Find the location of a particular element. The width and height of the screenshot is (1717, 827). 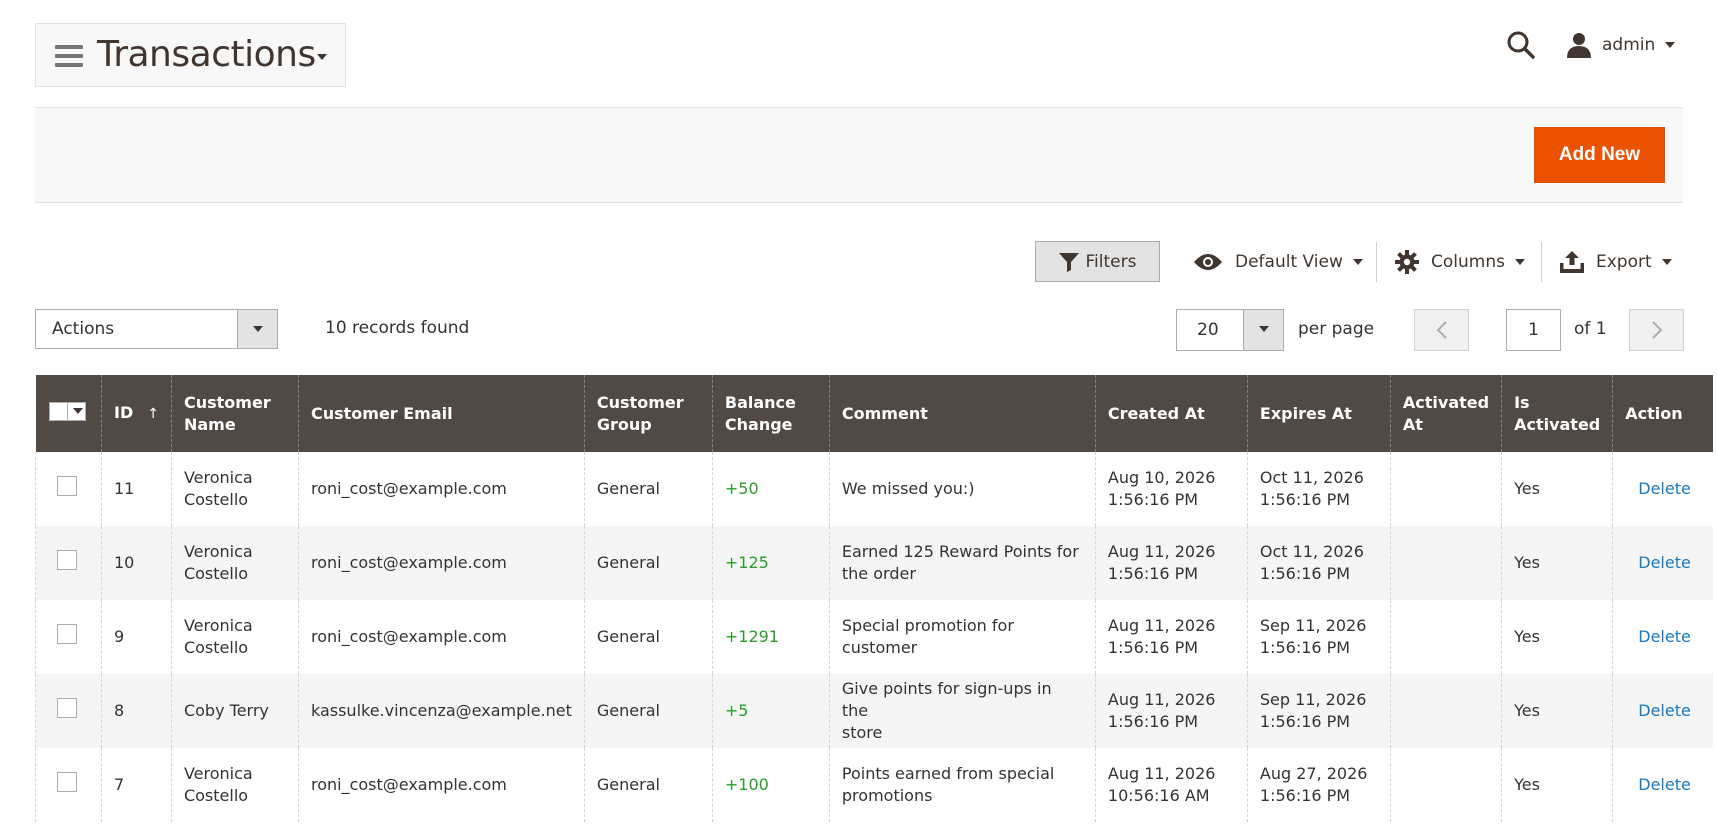

column-header-id: ID ↑ is located at coordinates (136, 413).